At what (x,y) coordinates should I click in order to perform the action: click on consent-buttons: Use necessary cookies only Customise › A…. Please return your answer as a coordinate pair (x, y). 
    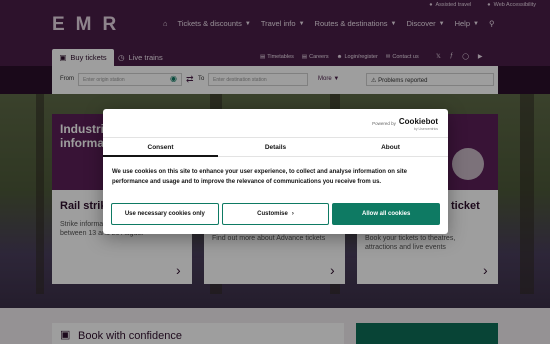
    Looking at the image, I should click on (276, 214).